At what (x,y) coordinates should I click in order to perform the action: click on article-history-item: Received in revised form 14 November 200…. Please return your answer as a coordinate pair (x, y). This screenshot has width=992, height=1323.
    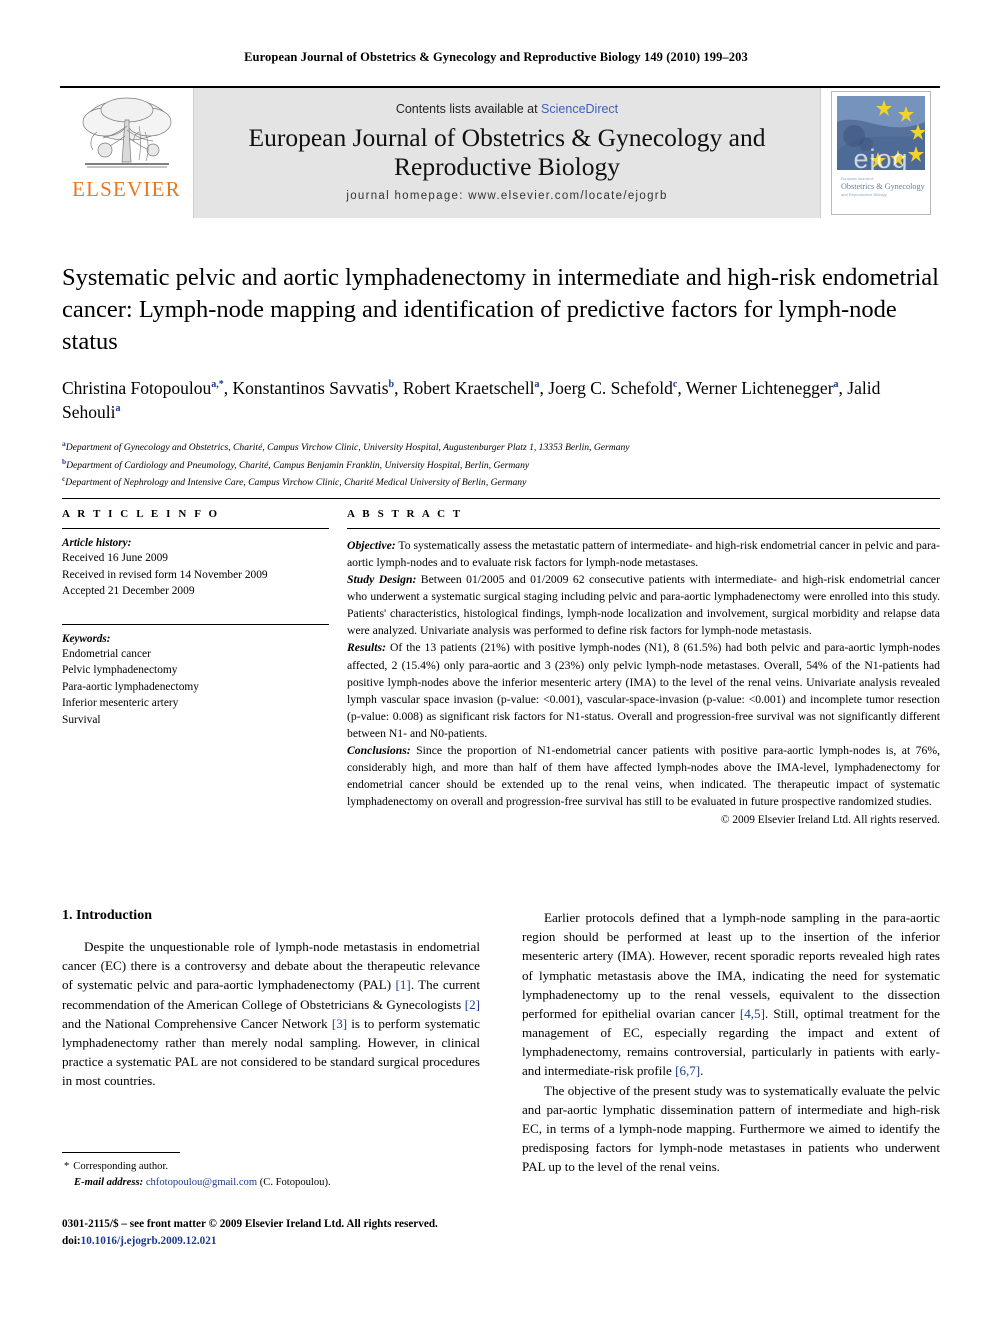
    Looking at the image, I should click on (165, 574).